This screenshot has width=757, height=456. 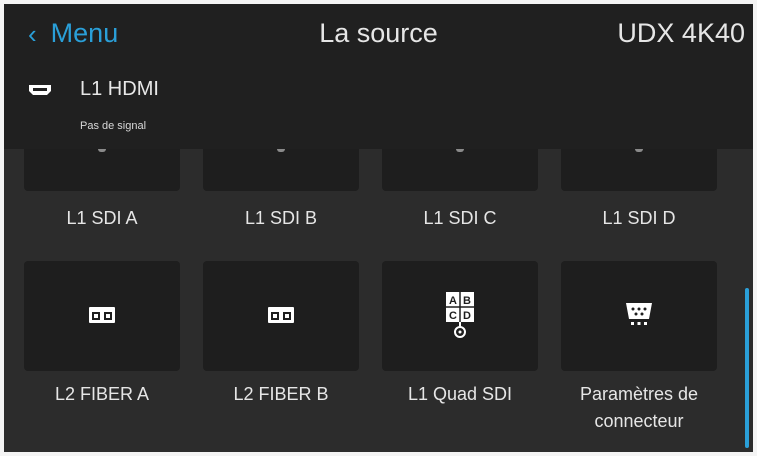 I want to click on current-source: L1 HDMI, so click(x=93, y=89).